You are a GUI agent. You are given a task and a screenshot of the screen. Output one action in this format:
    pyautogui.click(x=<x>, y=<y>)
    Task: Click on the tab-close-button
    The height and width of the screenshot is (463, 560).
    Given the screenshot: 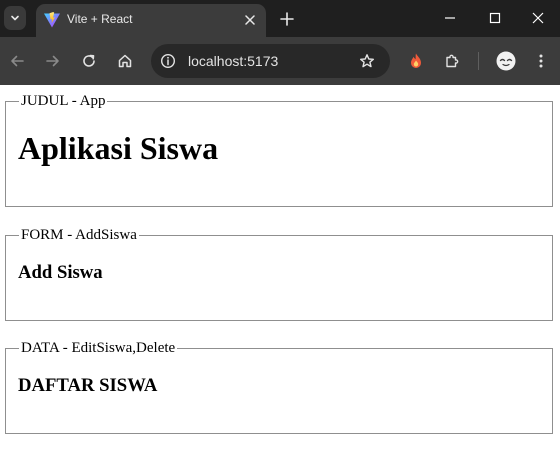 What is the action you would take?
    pyautogui.click(x=250, y=20)
    